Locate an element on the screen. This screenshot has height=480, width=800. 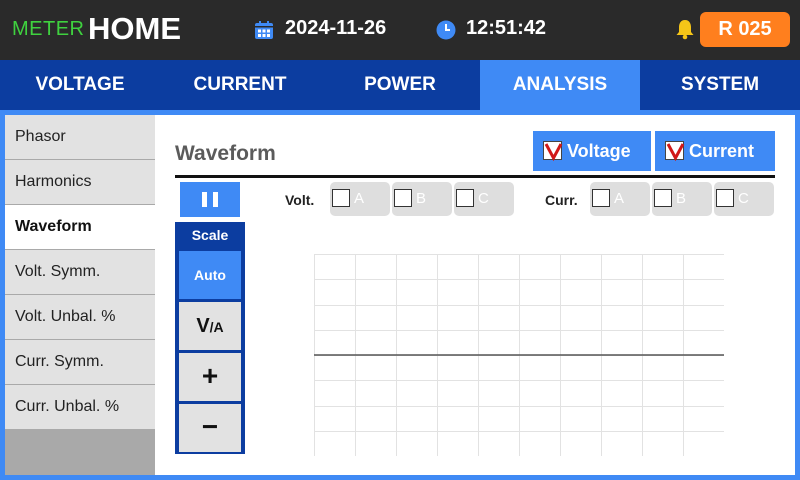
scale-auto-button: Auto is located at coordinates (210, 275).